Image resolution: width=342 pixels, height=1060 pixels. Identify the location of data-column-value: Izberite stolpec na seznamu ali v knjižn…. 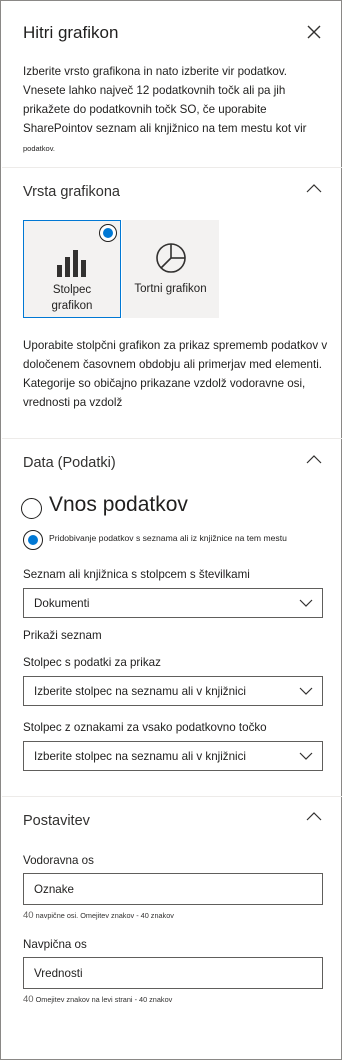
(140, 691).